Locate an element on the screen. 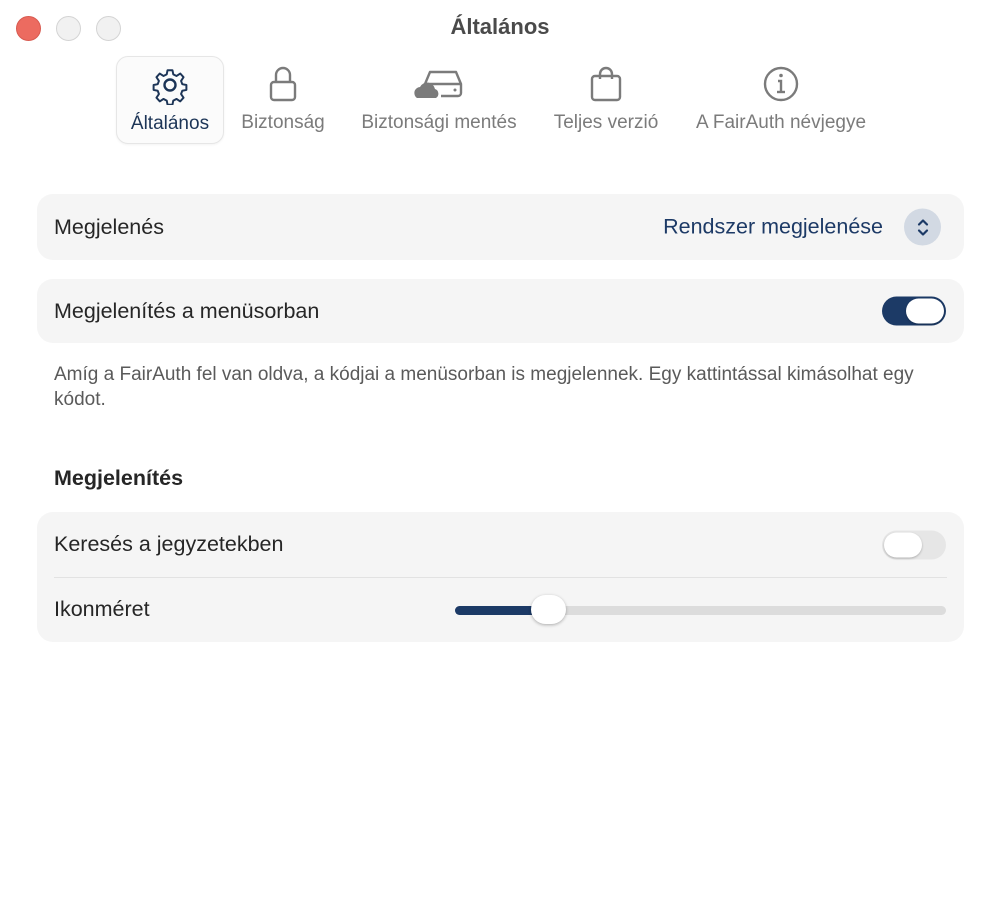  tab-backup: Biztonsági mentés is located at coordinates (439, 100).